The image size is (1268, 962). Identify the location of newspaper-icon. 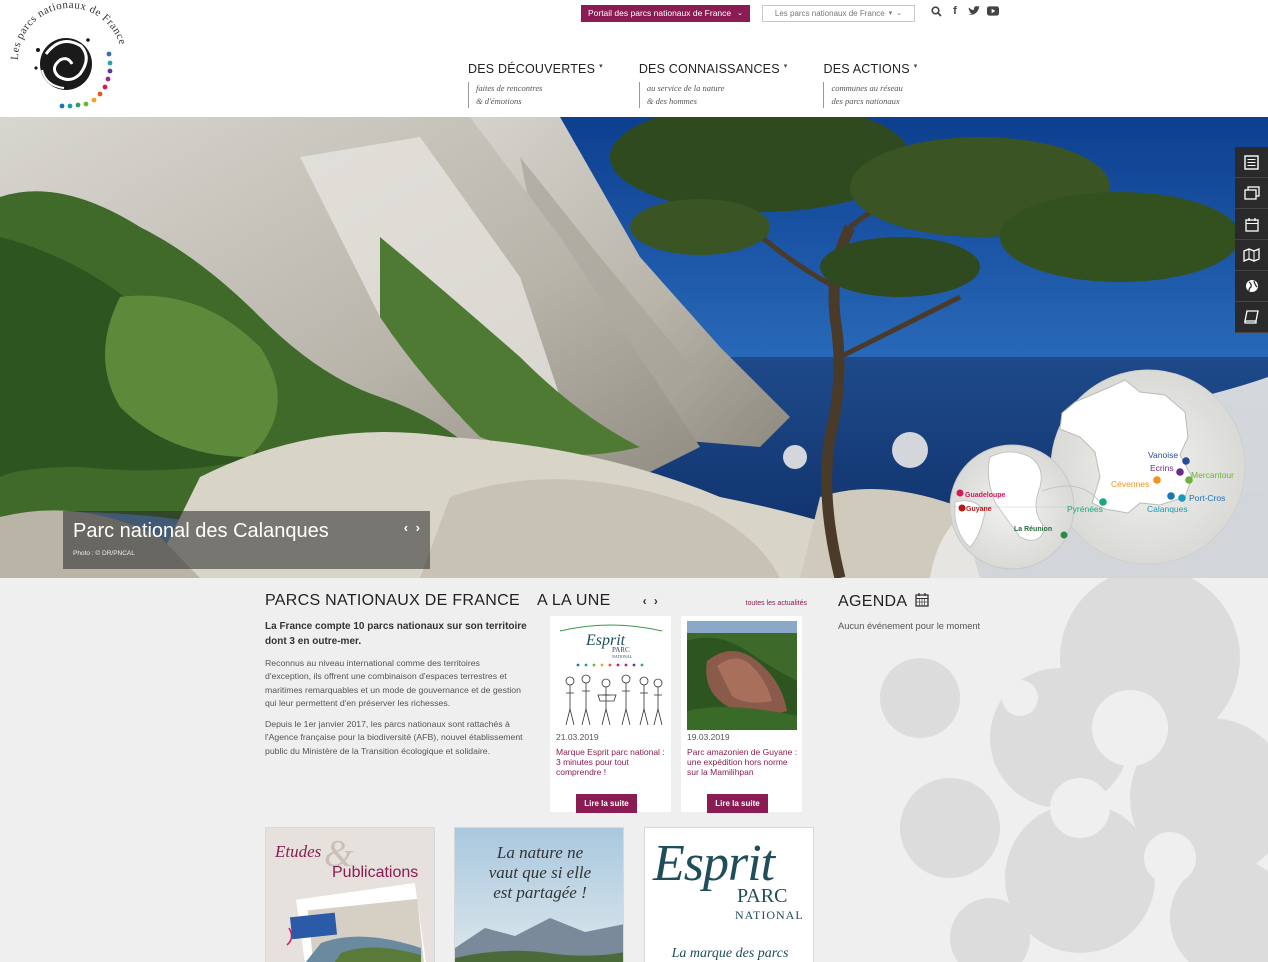
(1251, 162).